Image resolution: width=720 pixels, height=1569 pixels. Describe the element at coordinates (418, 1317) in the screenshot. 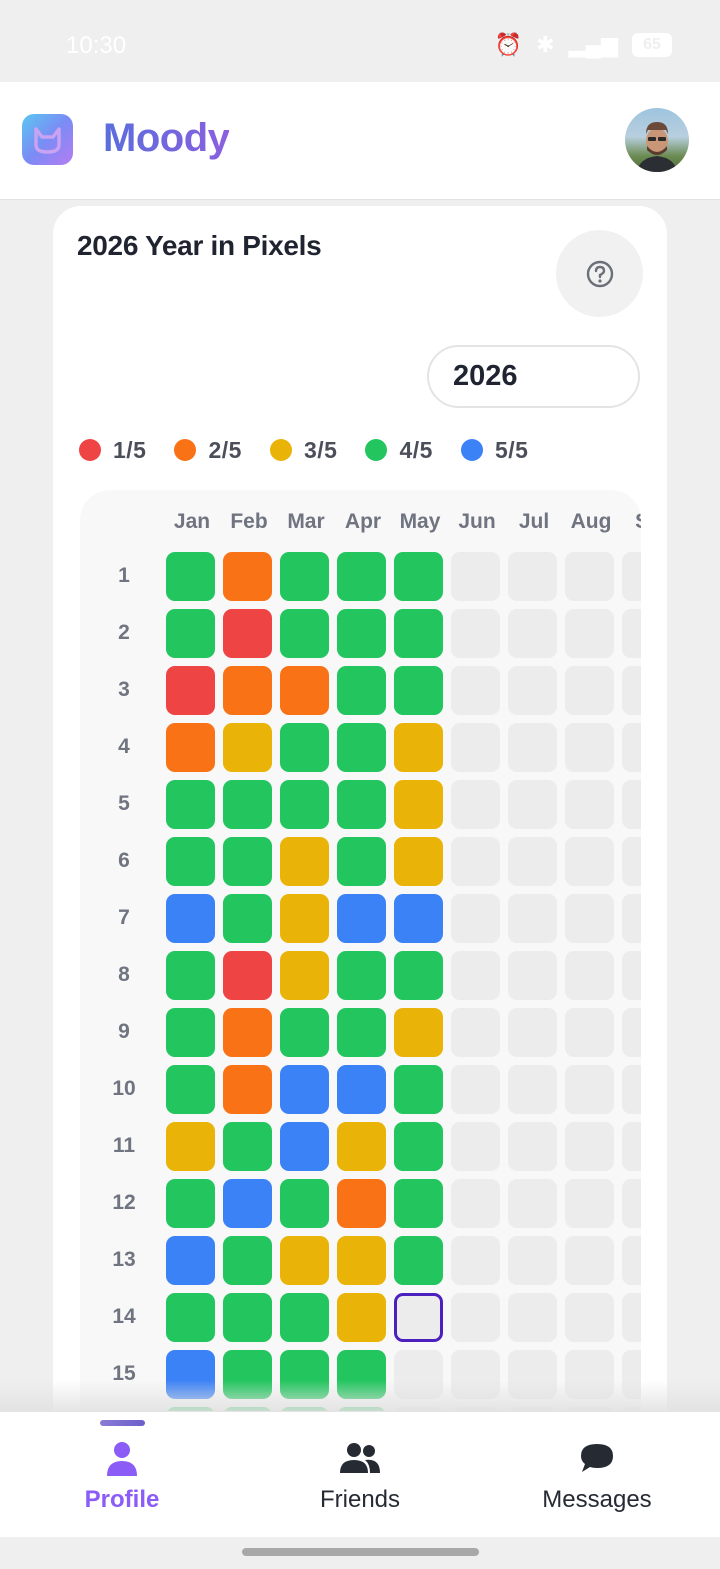

I see `today-pixel-cell` at that location.